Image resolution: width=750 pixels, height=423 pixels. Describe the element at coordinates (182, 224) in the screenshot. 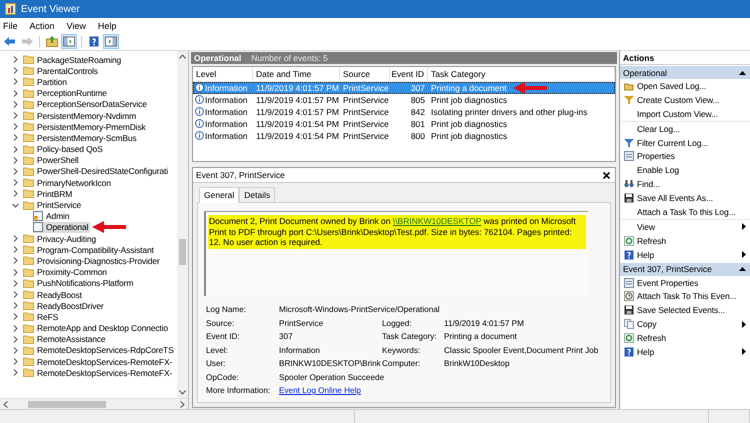

I see `vertical-scrollbar` at that location.